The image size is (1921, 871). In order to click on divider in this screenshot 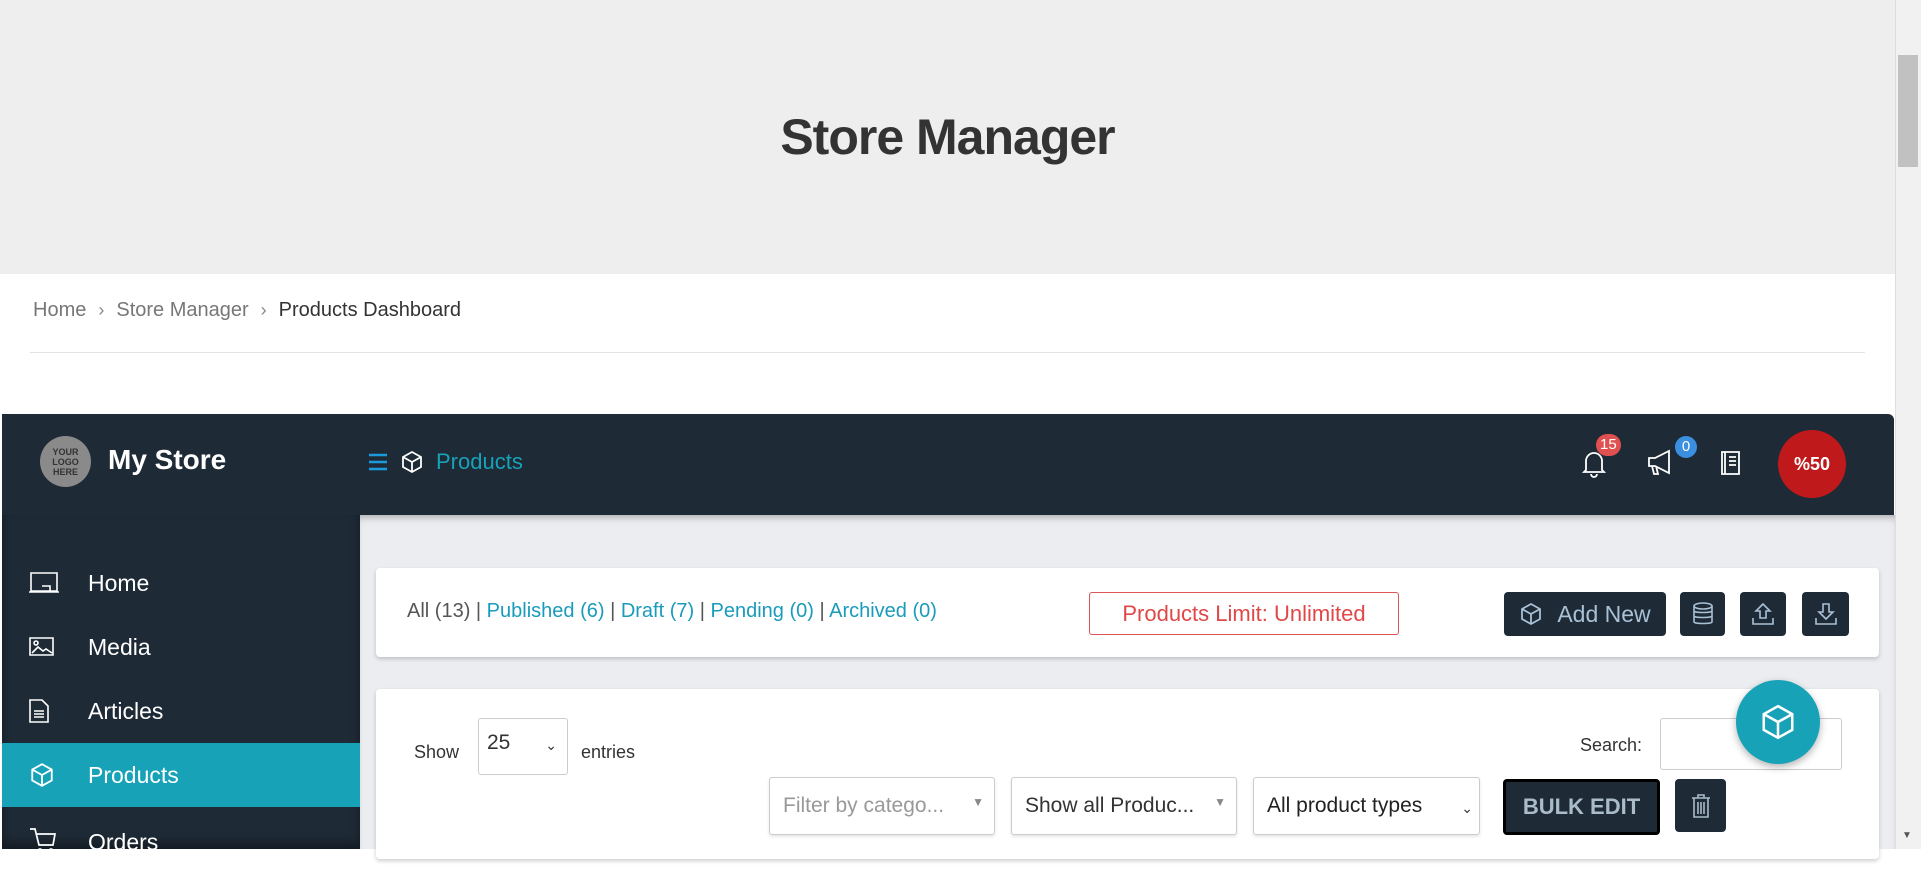, I will do `click(947, 352)`.